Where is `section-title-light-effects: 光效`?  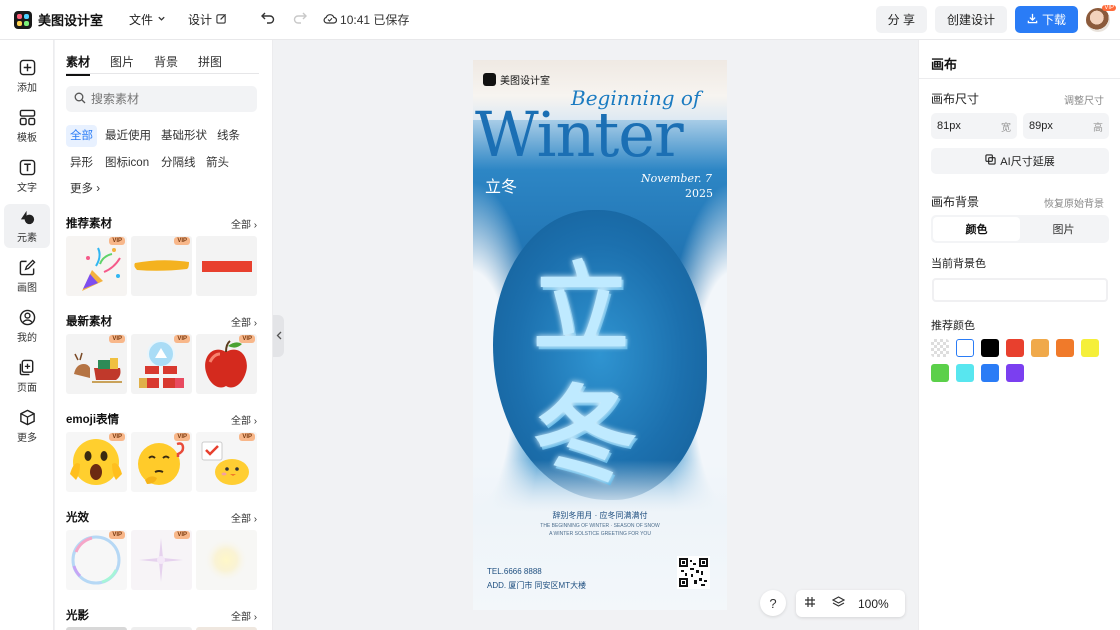 section-title-light-effects: 光效 is located at coordinates (77, 518).